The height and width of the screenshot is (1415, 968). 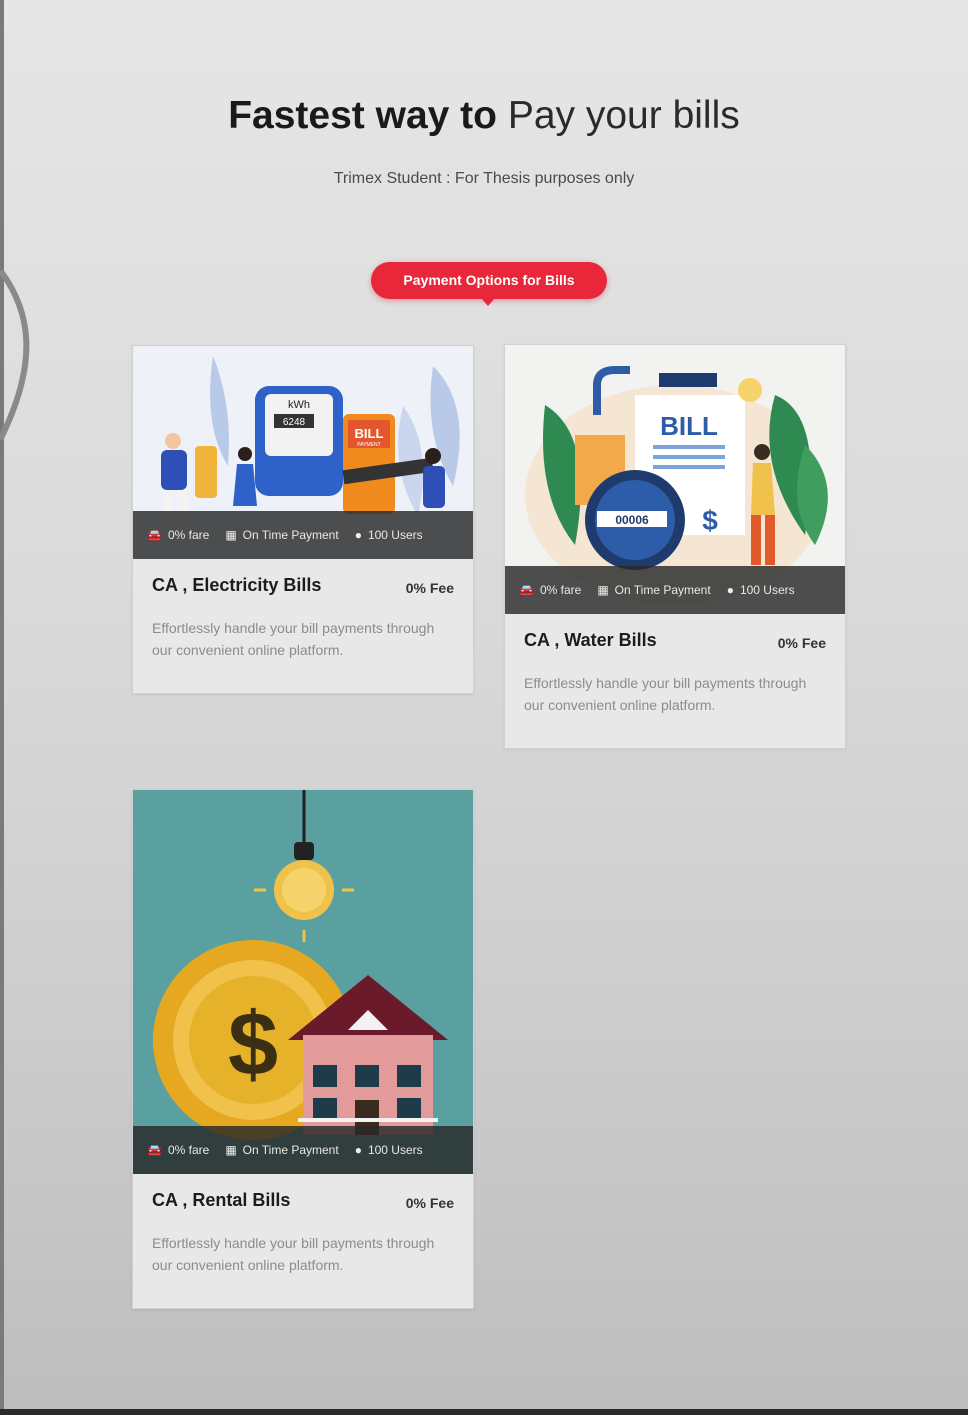 I want to click on bill-badge-sub: PAYMENT, so click(x=368, y=445).